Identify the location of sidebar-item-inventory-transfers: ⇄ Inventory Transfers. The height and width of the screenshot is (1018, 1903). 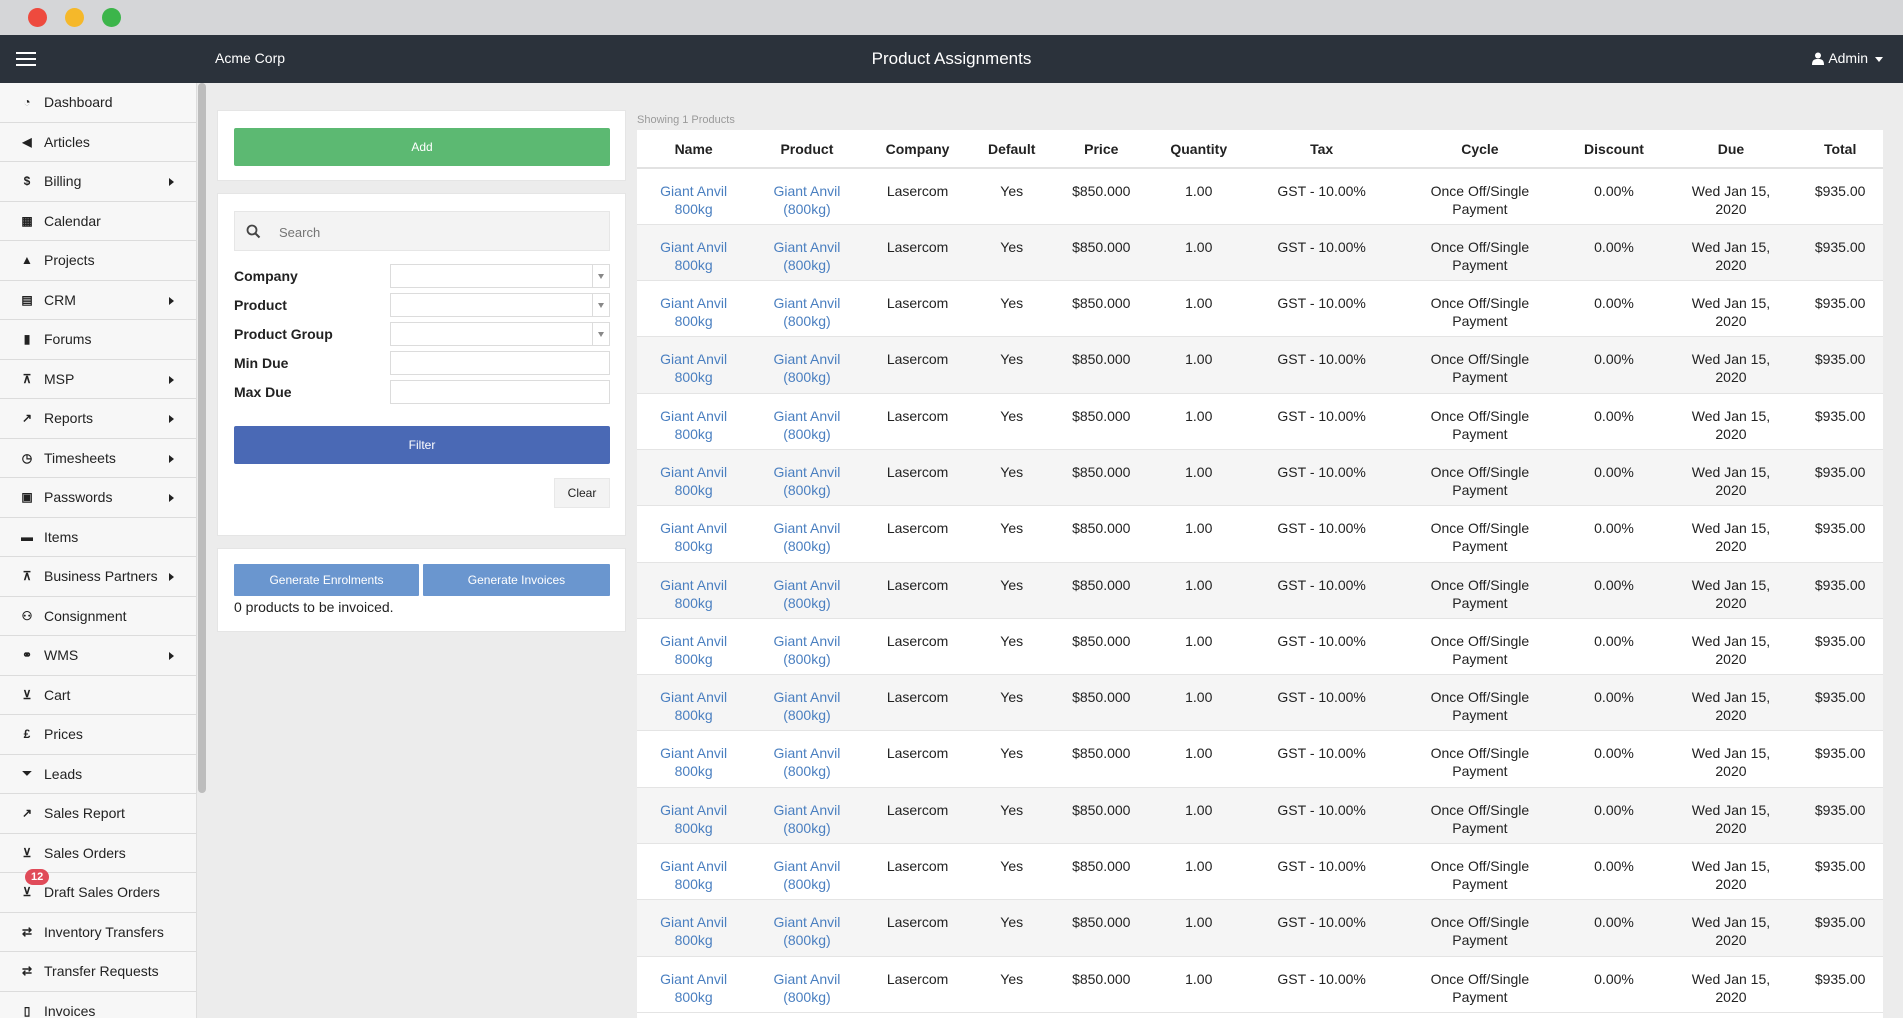
(98, 932).